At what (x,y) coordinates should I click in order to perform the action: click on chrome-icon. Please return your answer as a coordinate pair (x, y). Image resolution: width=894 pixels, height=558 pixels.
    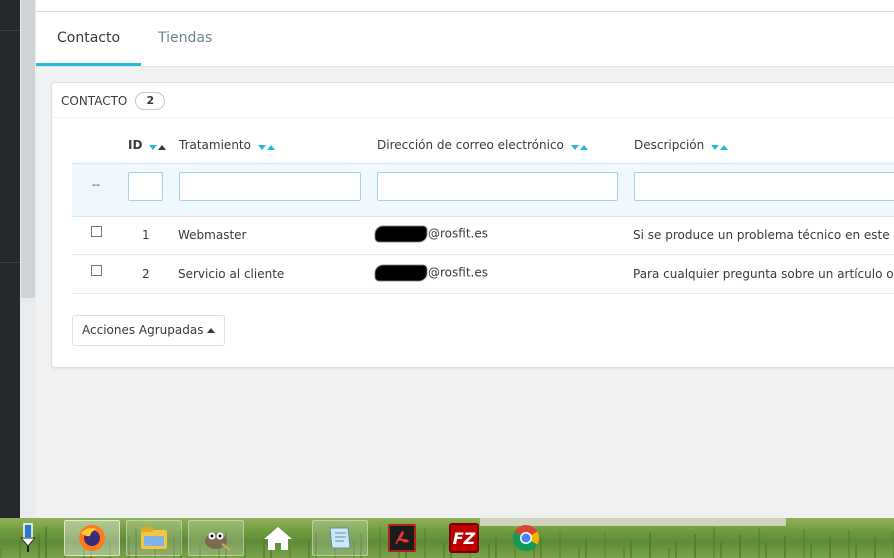
    Looking at the image, I should click on (526, 538).